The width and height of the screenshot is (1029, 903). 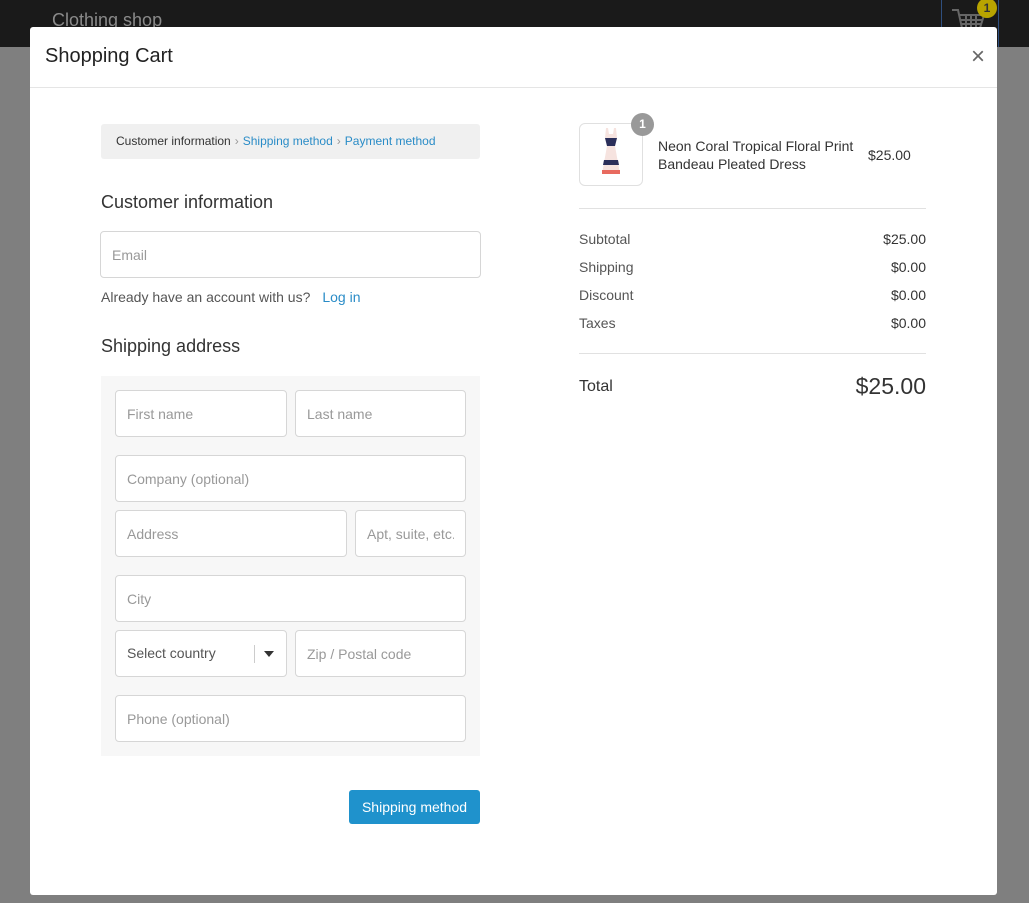 What do you see at coordinates (187, 202) in the screenshot?
I see `customer-information-heading: Customer information` at bounding box center [187, 202].